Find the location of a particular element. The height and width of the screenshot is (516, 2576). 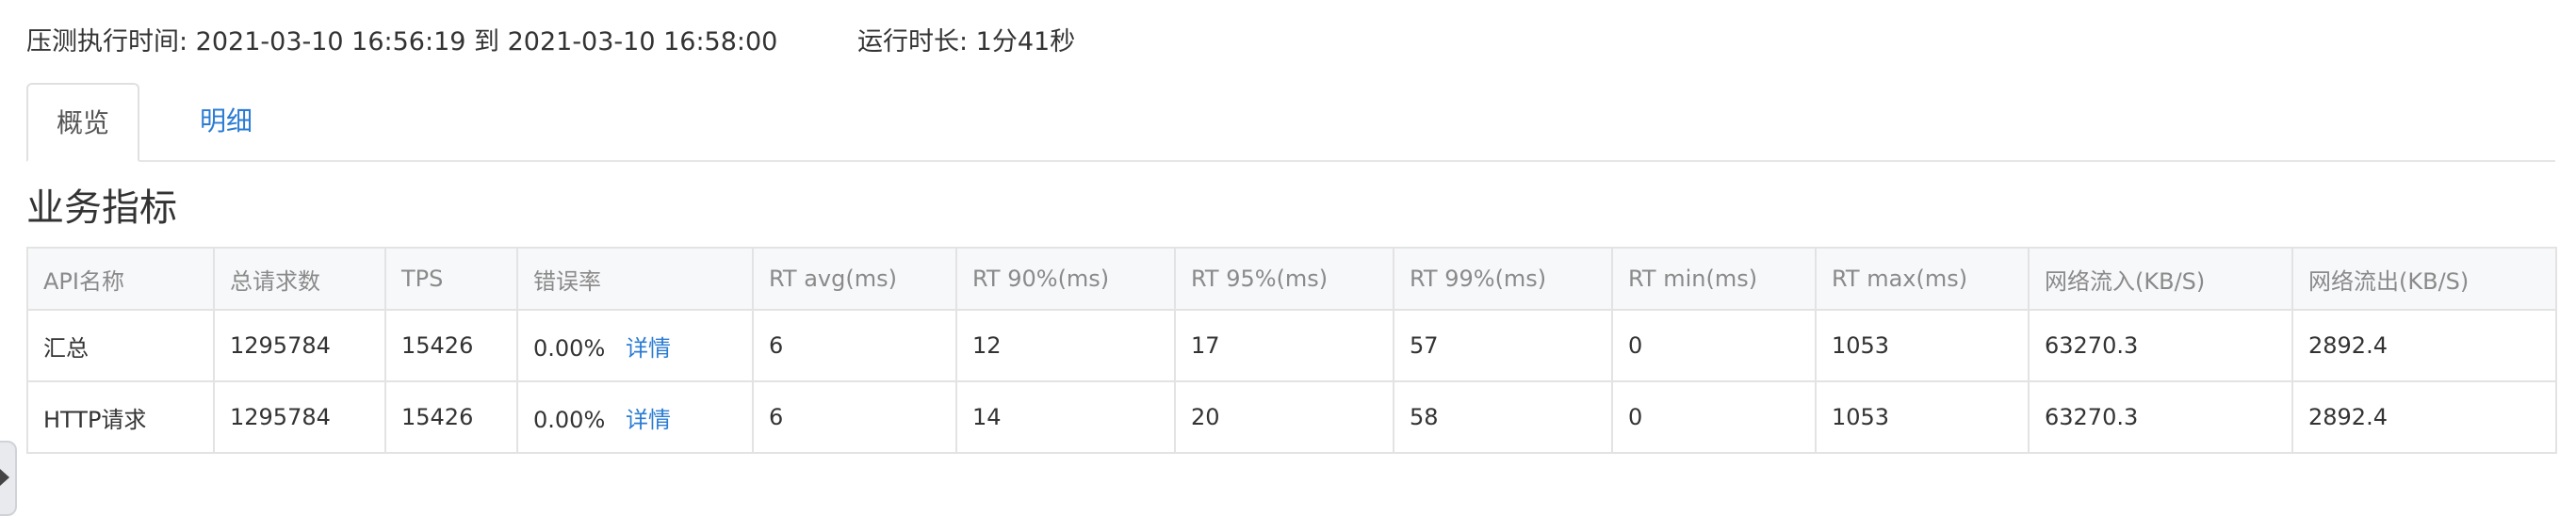

col-header-tps: TPS is located at coordinates (451, 279).